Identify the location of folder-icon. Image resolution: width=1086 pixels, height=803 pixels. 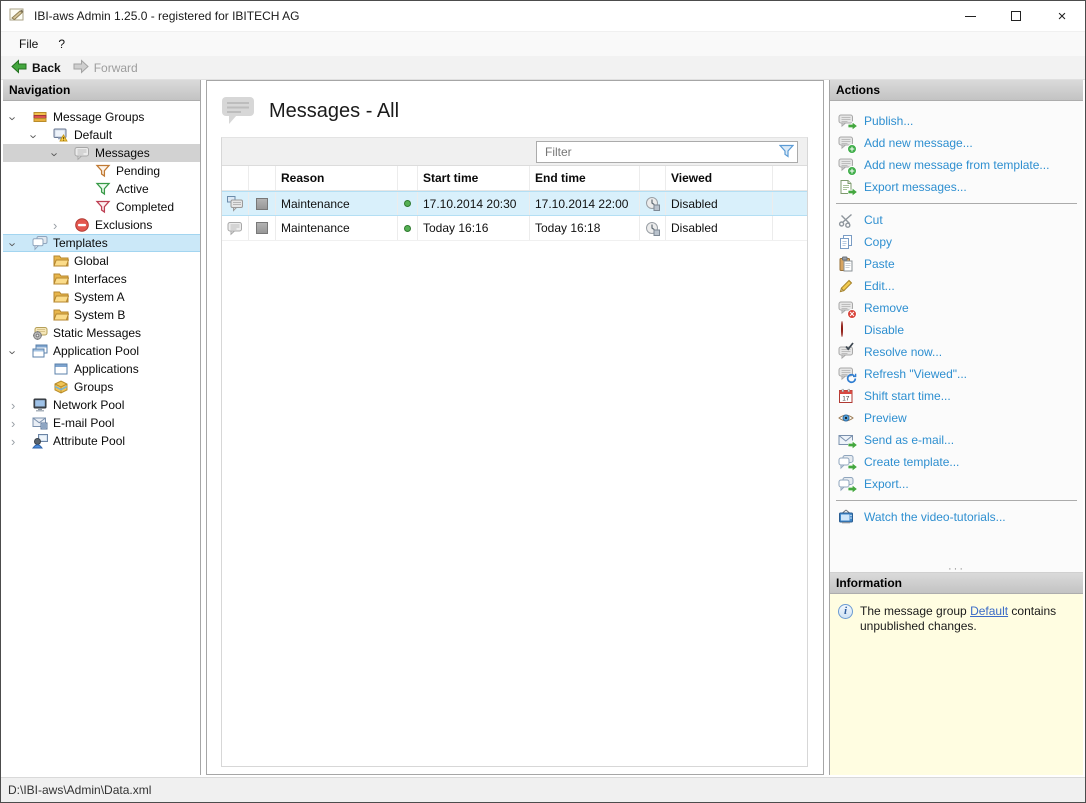
(61, 261).